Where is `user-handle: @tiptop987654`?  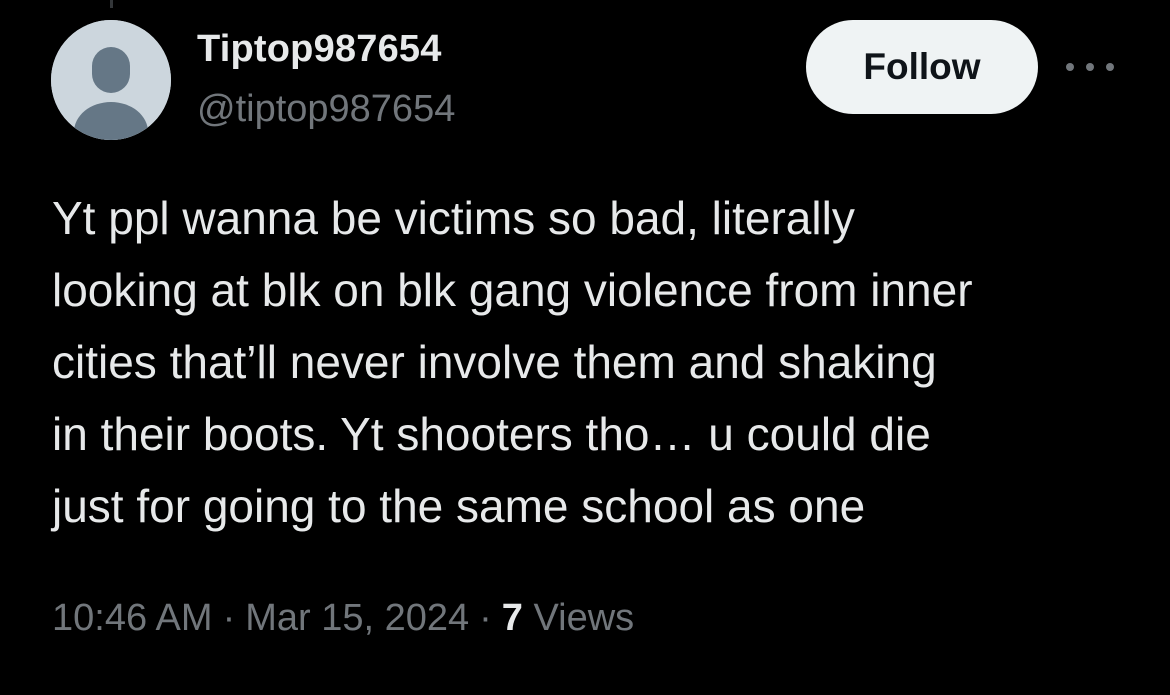 user-handle: @tiptop987654 is located at coordinates (326, 109).